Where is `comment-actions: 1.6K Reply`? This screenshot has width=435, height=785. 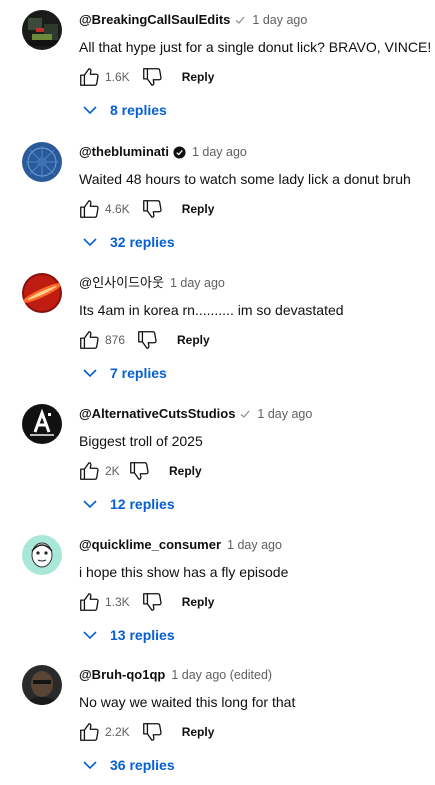
comment-actions: 1.6K Reply is located at coordinates (145, 77).